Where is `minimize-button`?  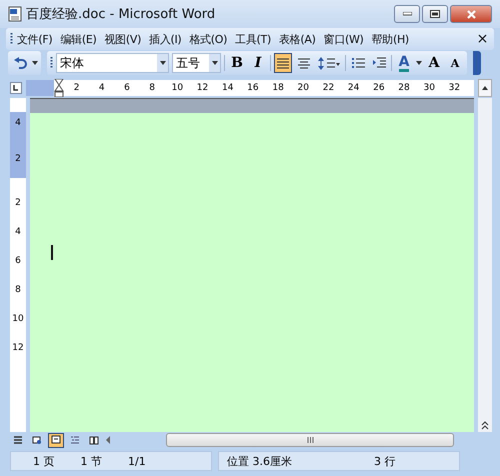 minimize-button is located at coordinates (407, 14).